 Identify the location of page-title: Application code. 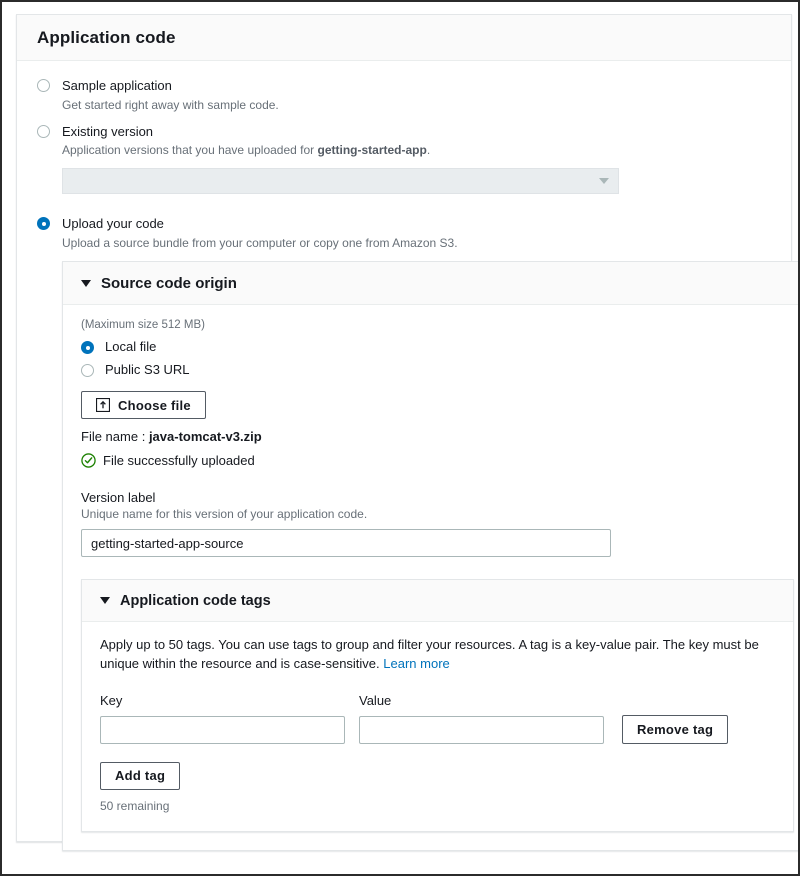
(106, 37).